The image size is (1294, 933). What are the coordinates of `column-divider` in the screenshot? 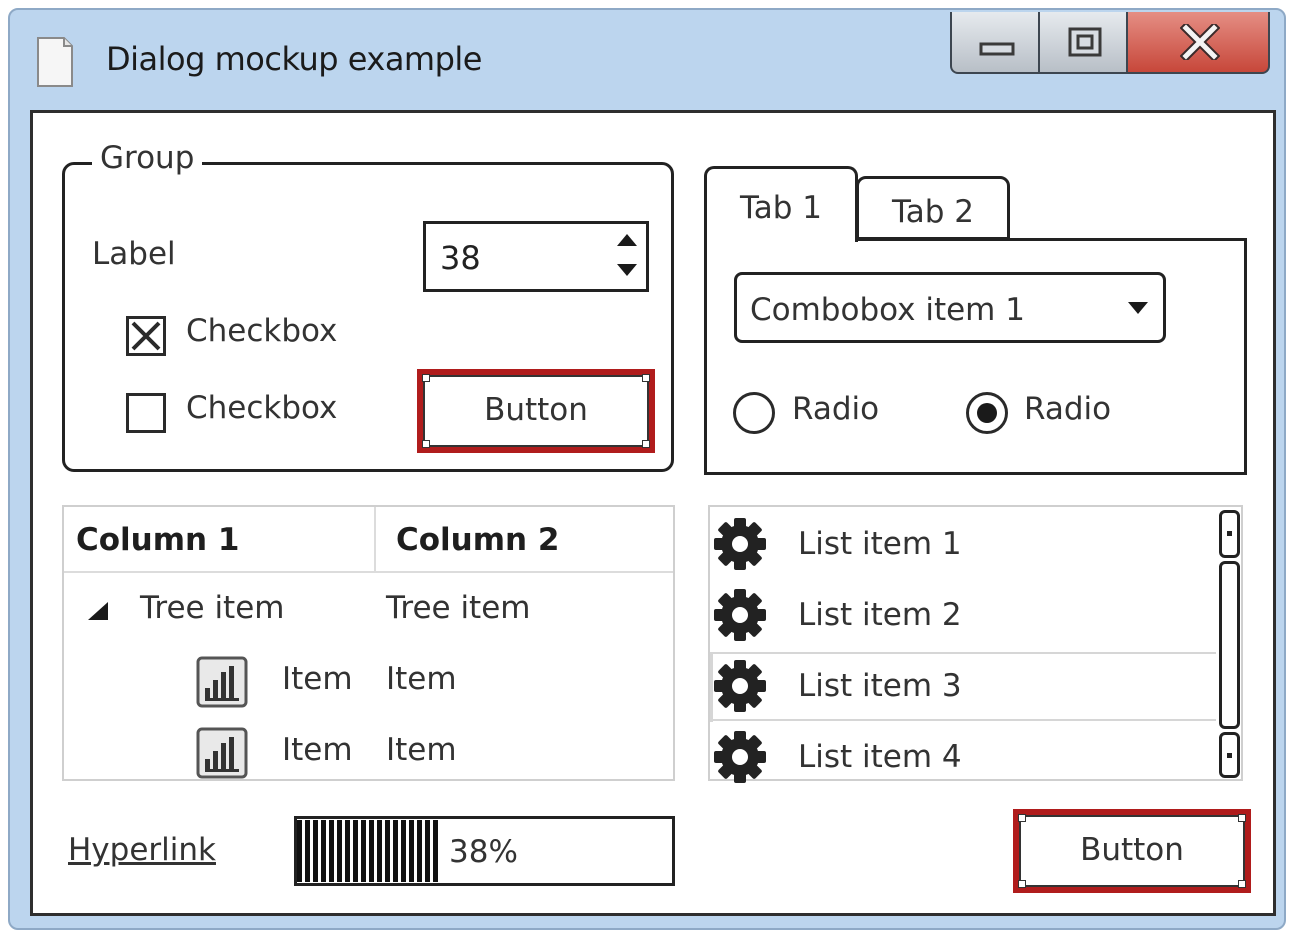 It's located at (375, 540).